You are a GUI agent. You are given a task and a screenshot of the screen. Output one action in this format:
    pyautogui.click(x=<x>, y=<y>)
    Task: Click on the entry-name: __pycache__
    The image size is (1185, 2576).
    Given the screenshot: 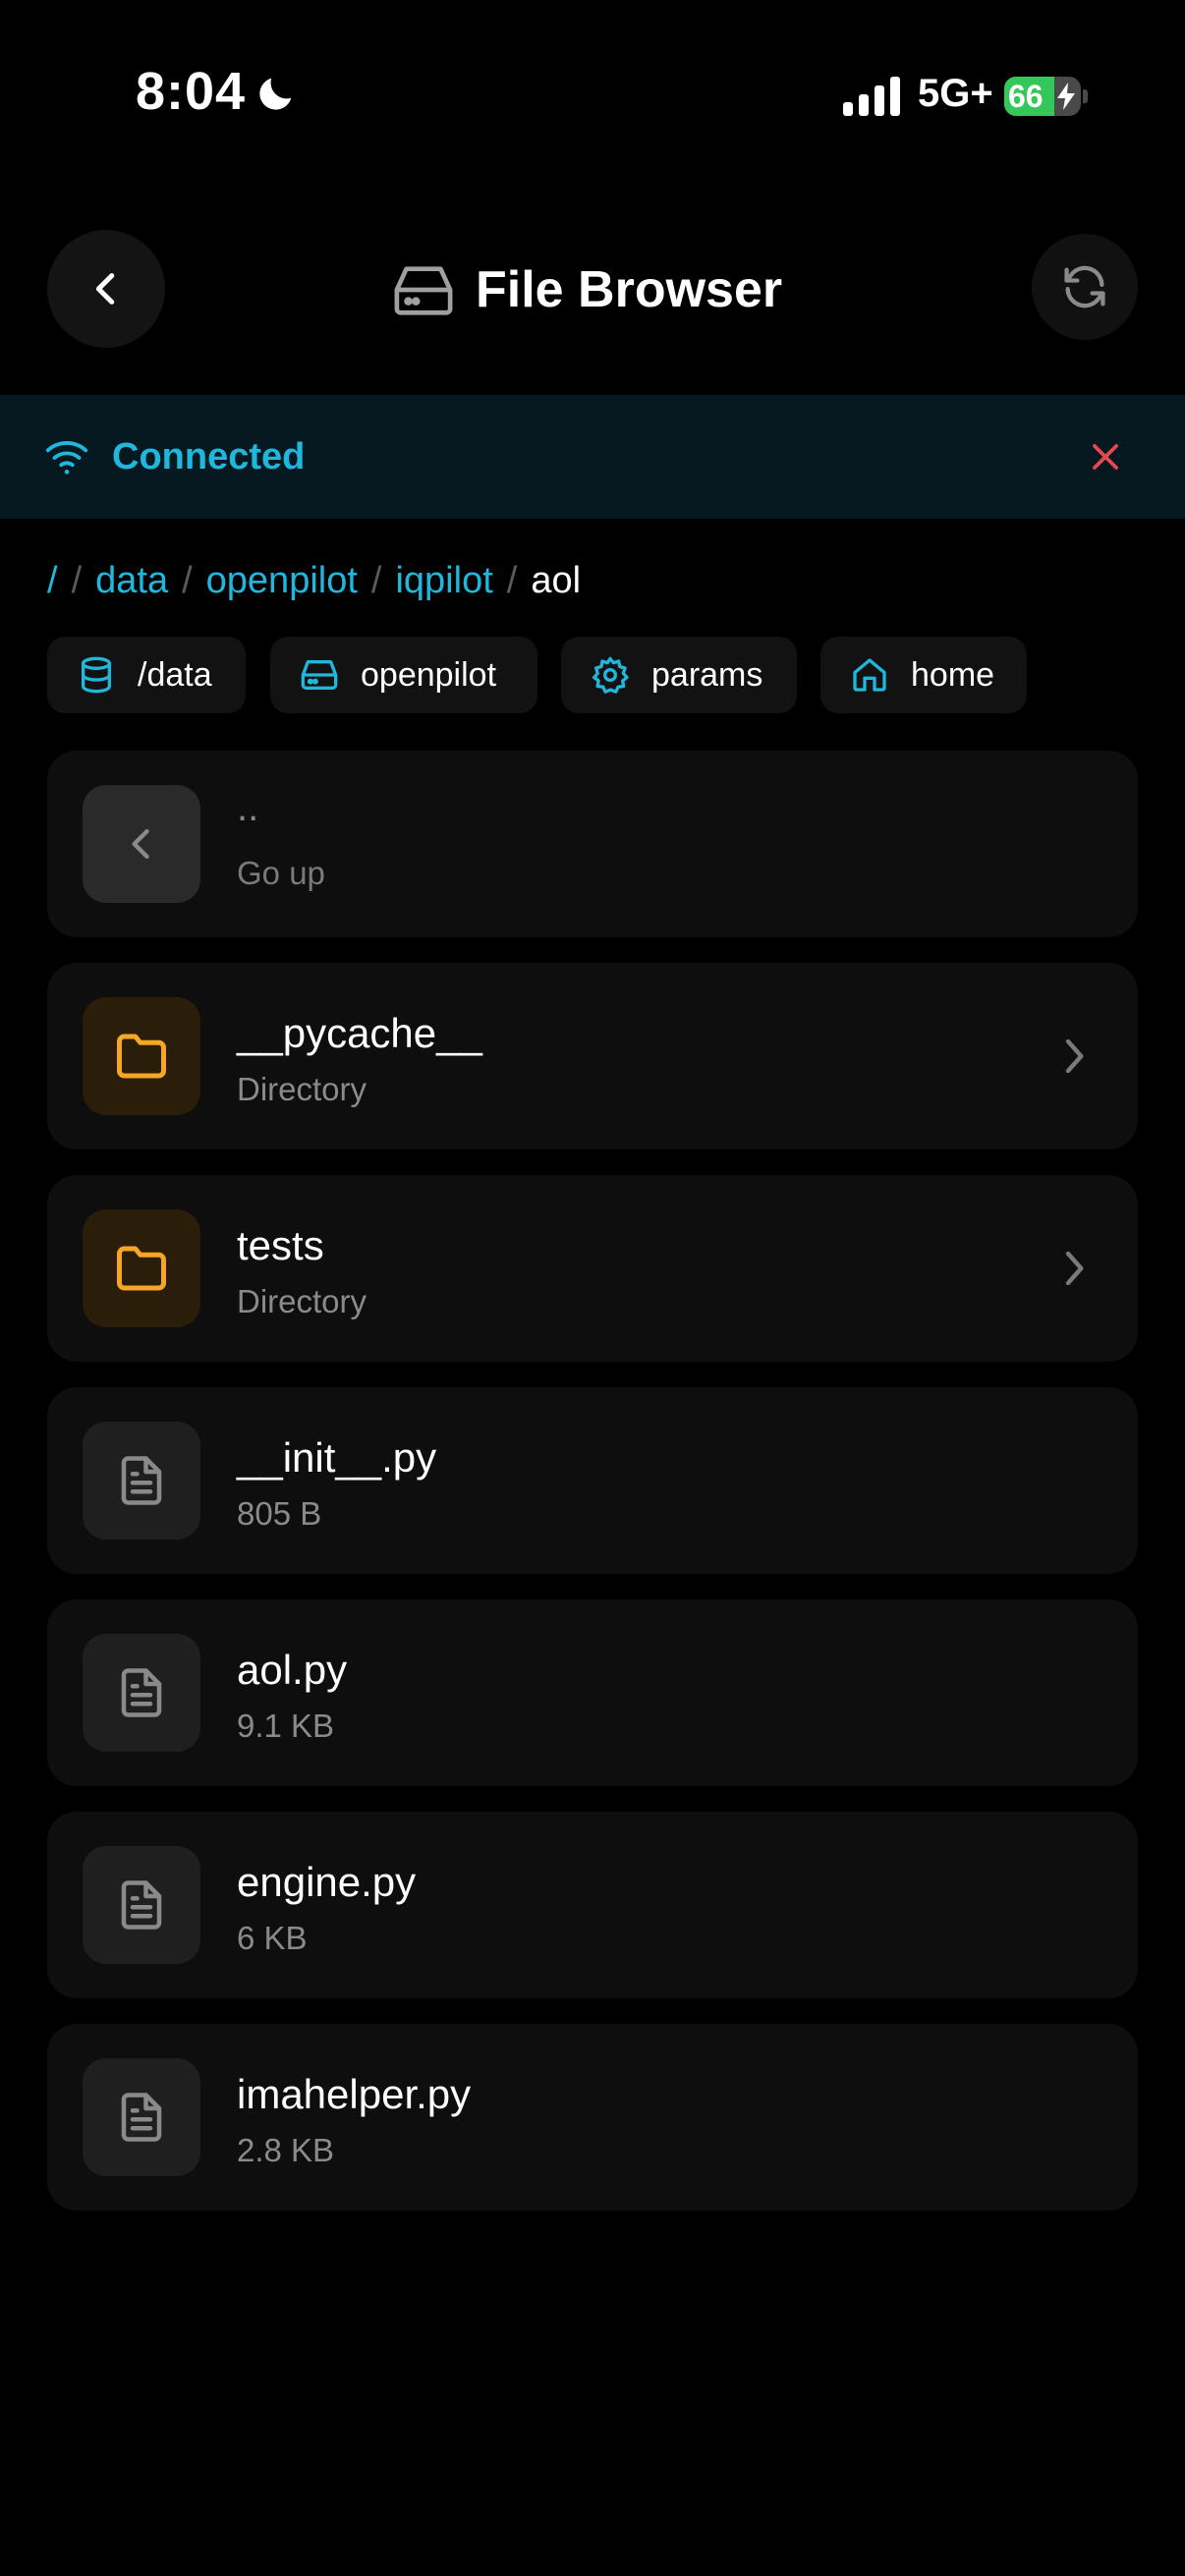 What is the action you would take?
    pyautogui.click(x=359, y=1033)
    